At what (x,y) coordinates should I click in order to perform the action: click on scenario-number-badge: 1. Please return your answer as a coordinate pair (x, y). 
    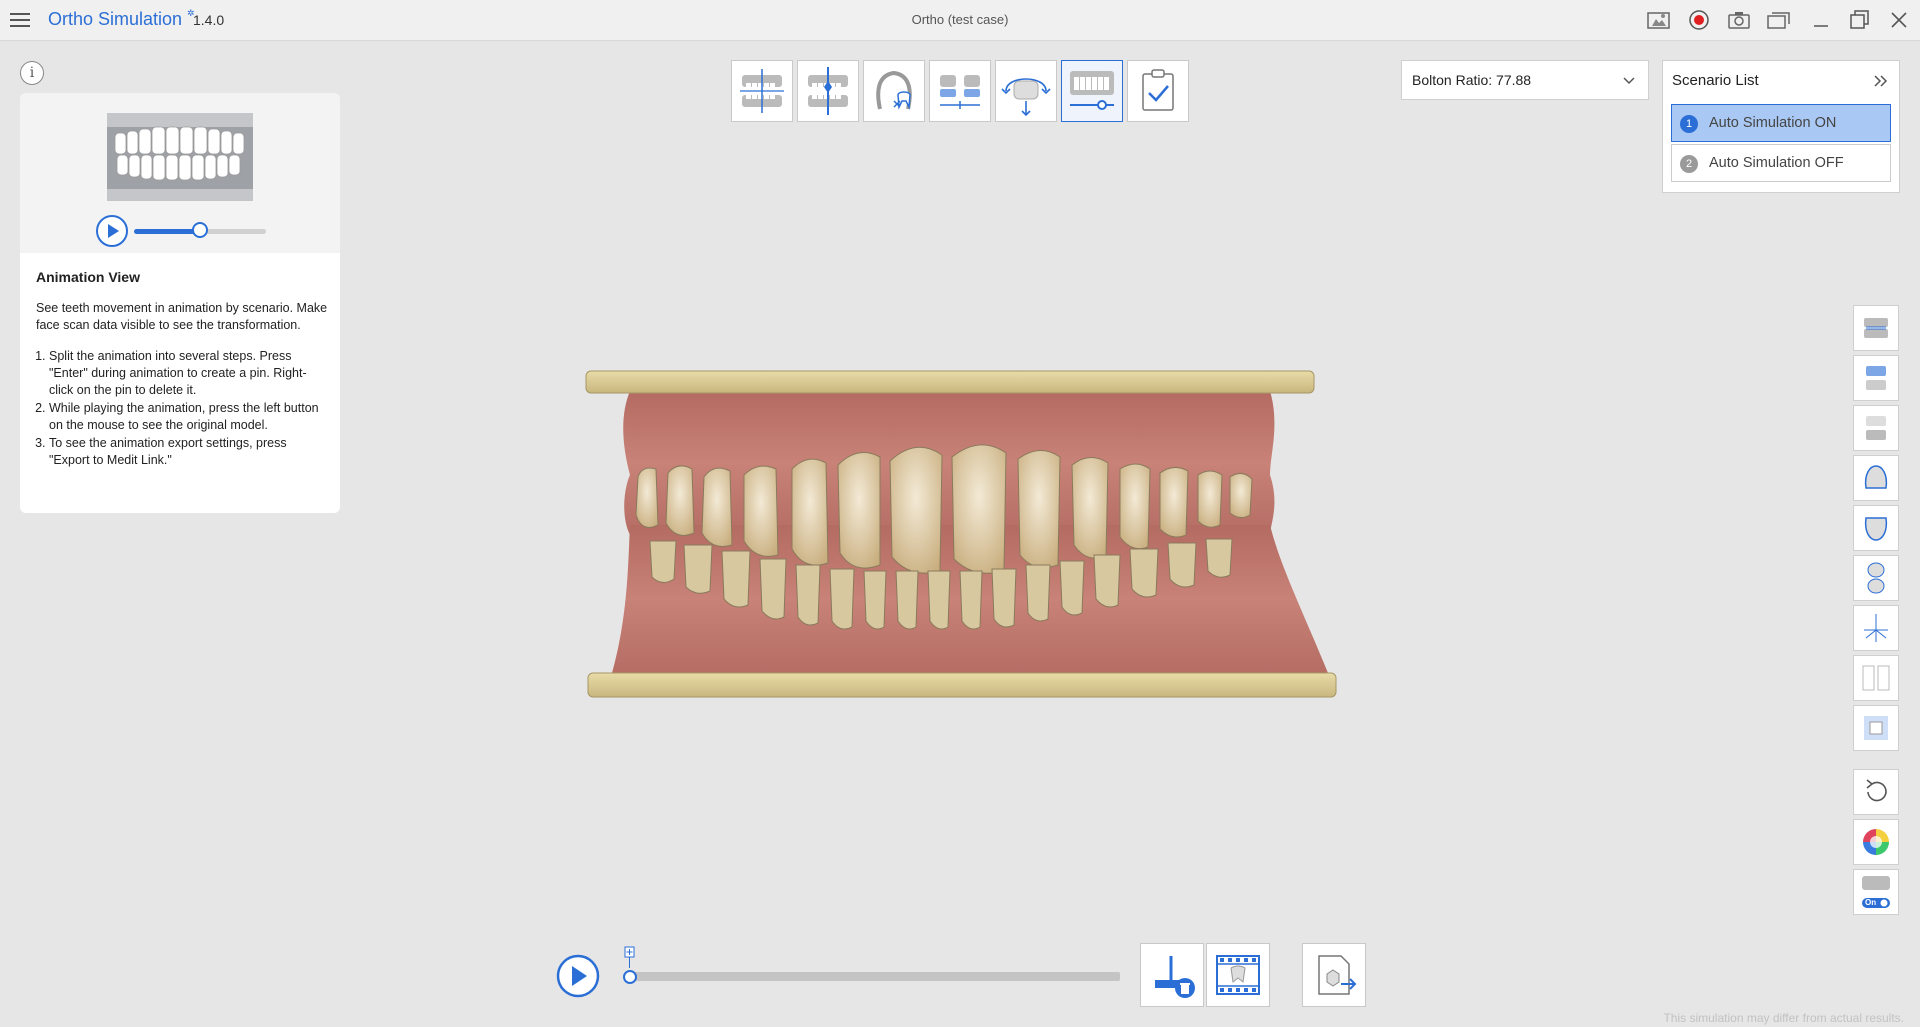
    Looking at the image, I should click on (1689, 124).